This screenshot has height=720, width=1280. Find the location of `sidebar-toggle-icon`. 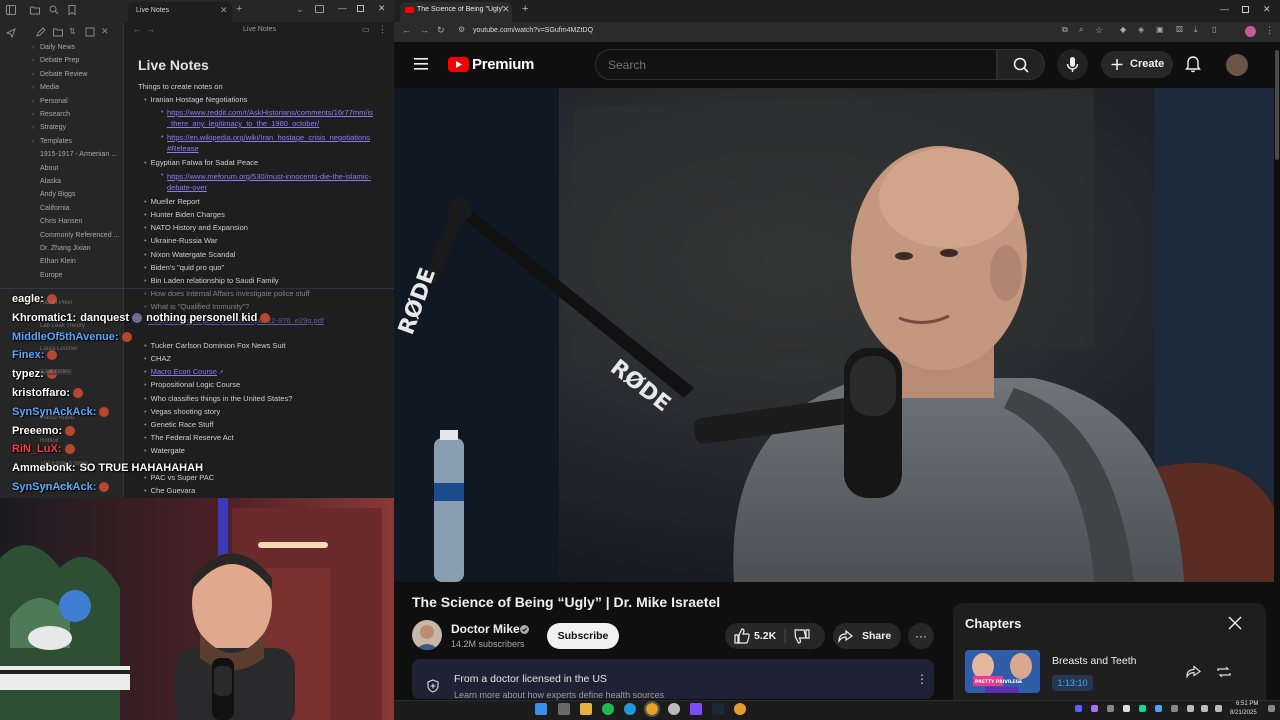

sidebar-toggle-icon is located at coordinates (12, 11).